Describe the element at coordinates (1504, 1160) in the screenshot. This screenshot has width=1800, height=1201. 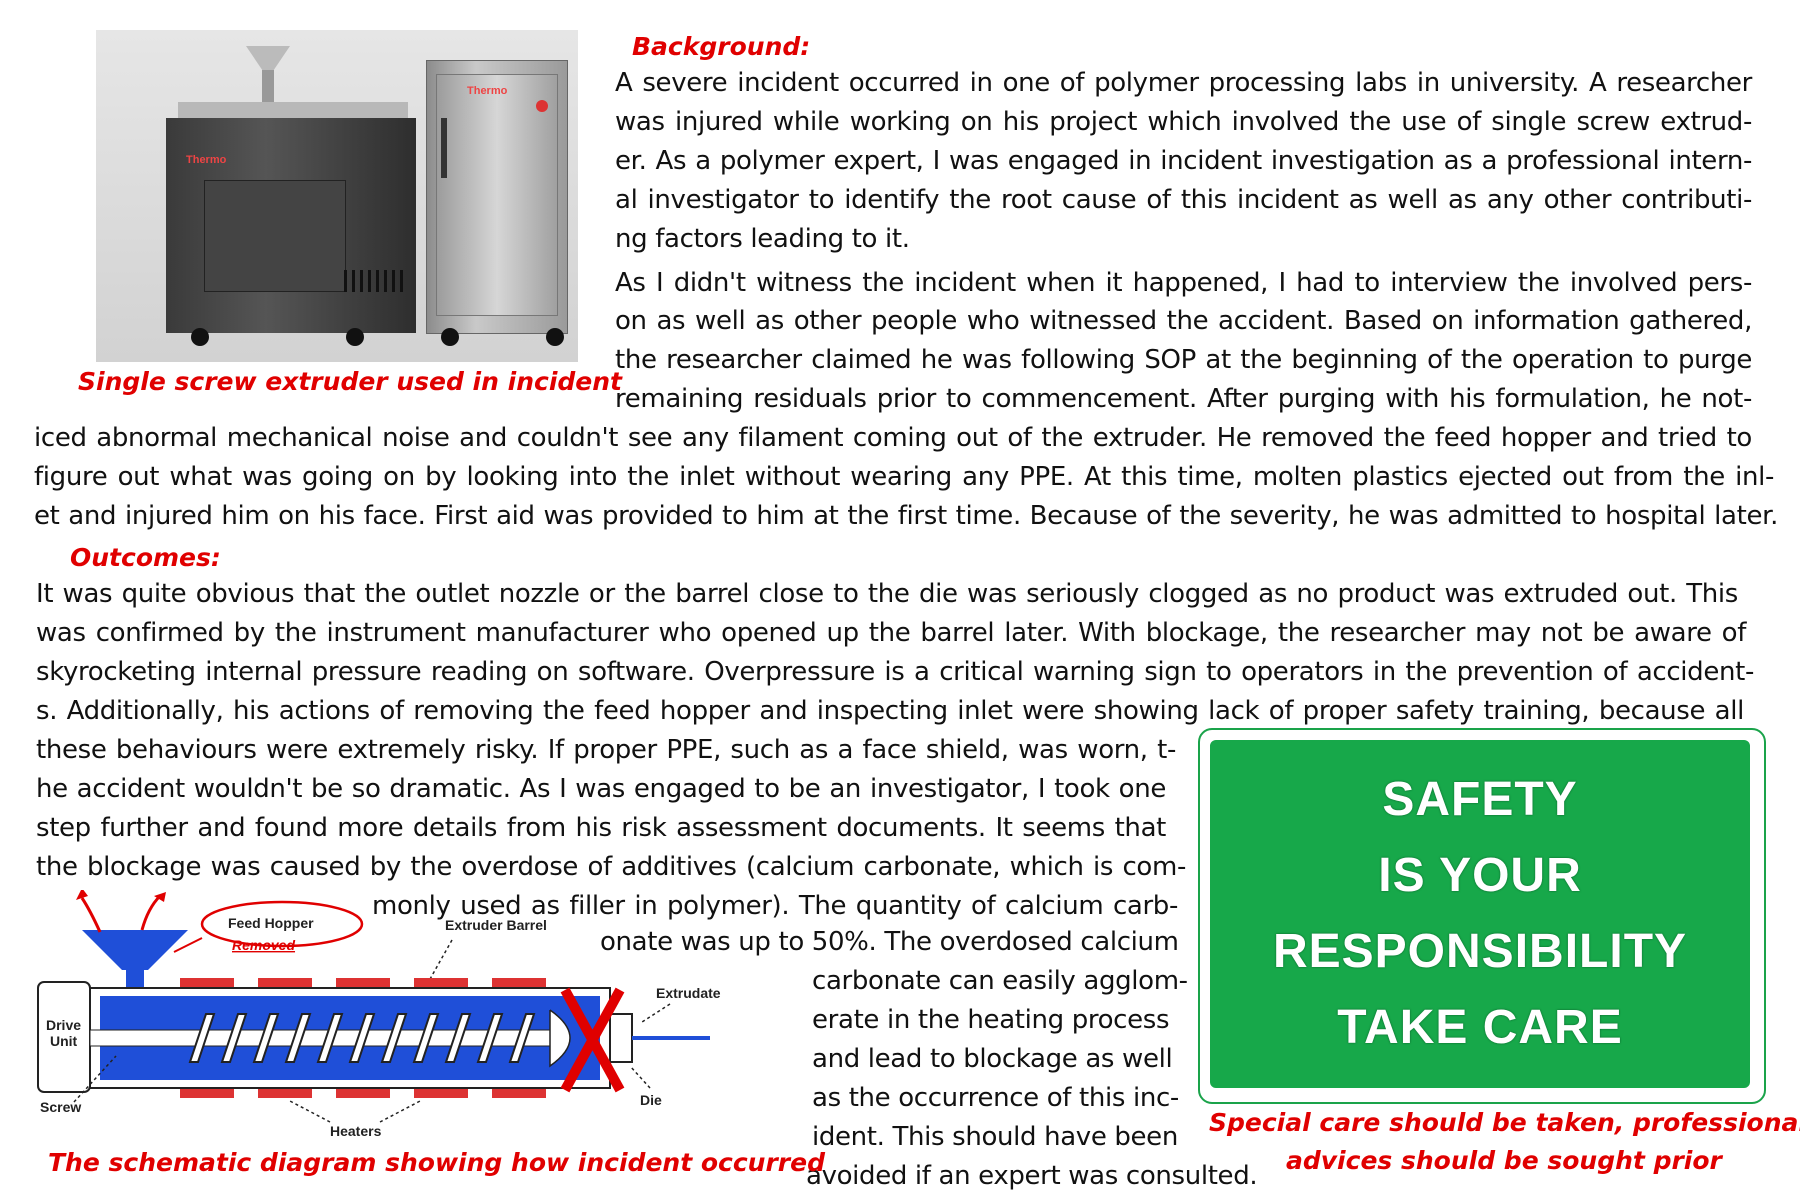
I see `sign-caption-line: advices should be sought prior` at that location.